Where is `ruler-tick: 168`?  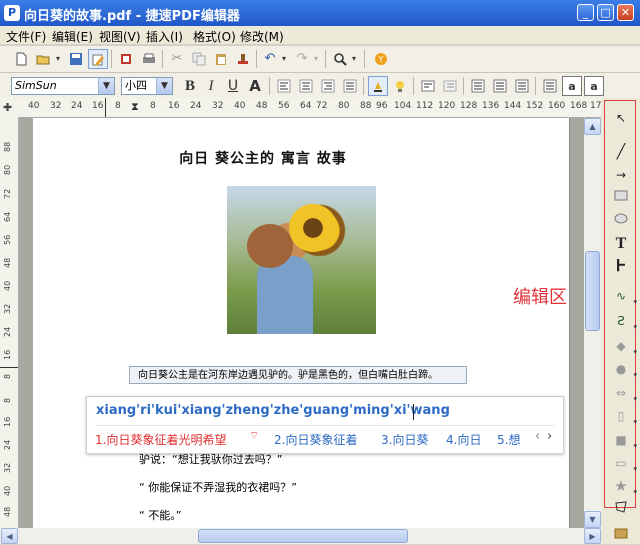
ruler-tick: 168 is located at coordinates (579, 106).